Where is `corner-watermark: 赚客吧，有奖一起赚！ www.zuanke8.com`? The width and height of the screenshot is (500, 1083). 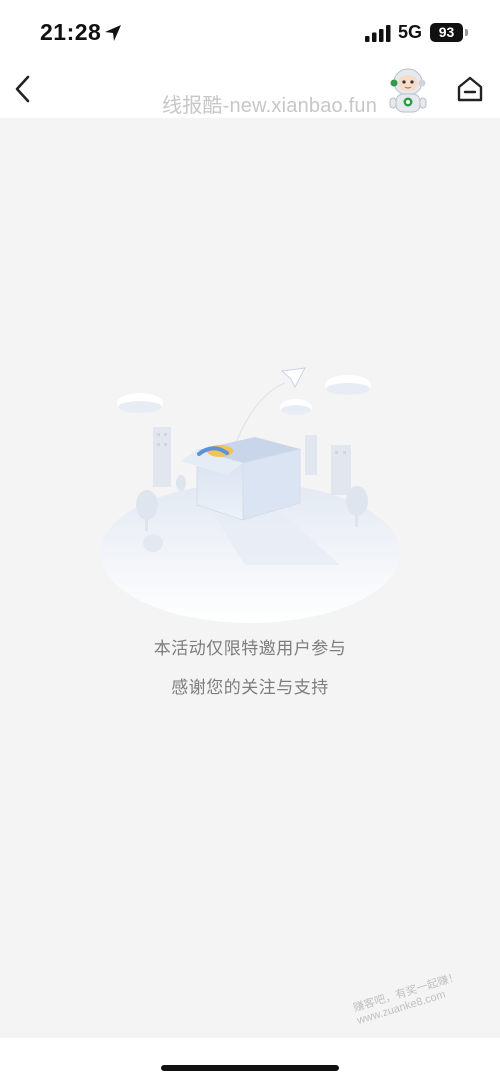
corner-watermark: 赚客吧，有奖一起赚！ www.zuanke8.com is located at coordinates (422, 1003).